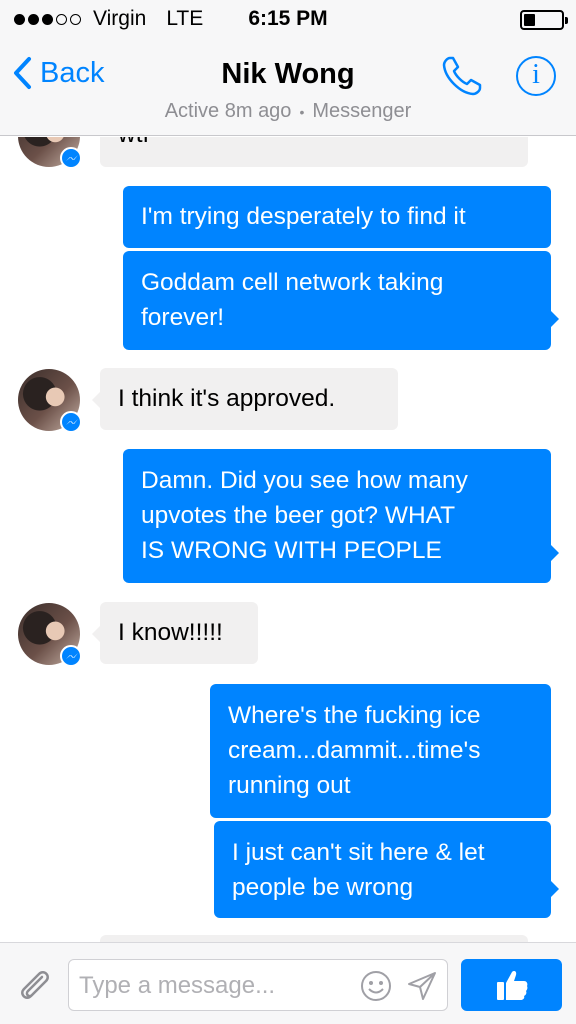 The width and height of the screenshot is (576, 1024). I want to click on messenger-label: Messenger, so click(362, 111).